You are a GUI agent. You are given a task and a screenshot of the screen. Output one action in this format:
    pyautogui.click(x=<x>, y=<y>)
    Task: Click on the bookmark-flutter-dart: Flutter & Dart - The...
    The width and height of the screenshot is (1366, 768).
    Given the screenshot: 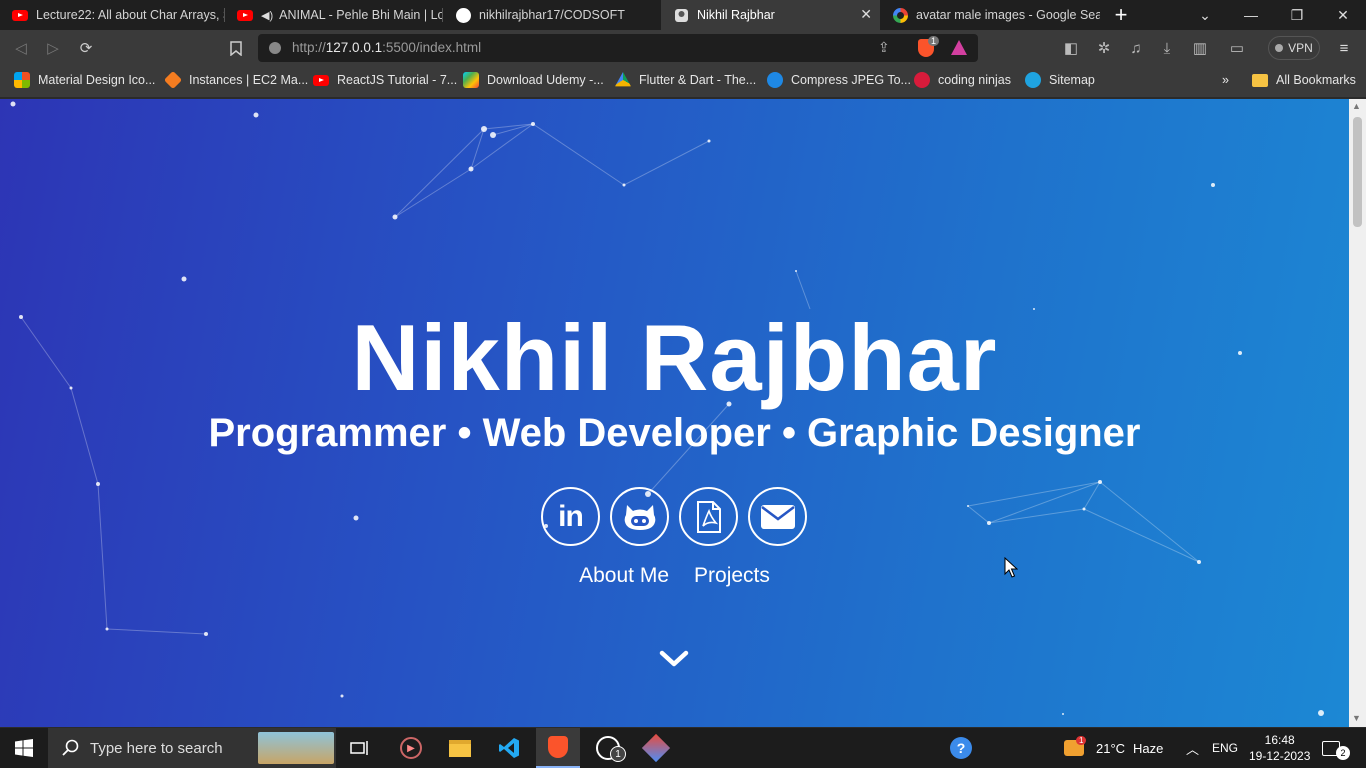 What is the action you would take?
    pyautogui.click(x=685, y=80)
    